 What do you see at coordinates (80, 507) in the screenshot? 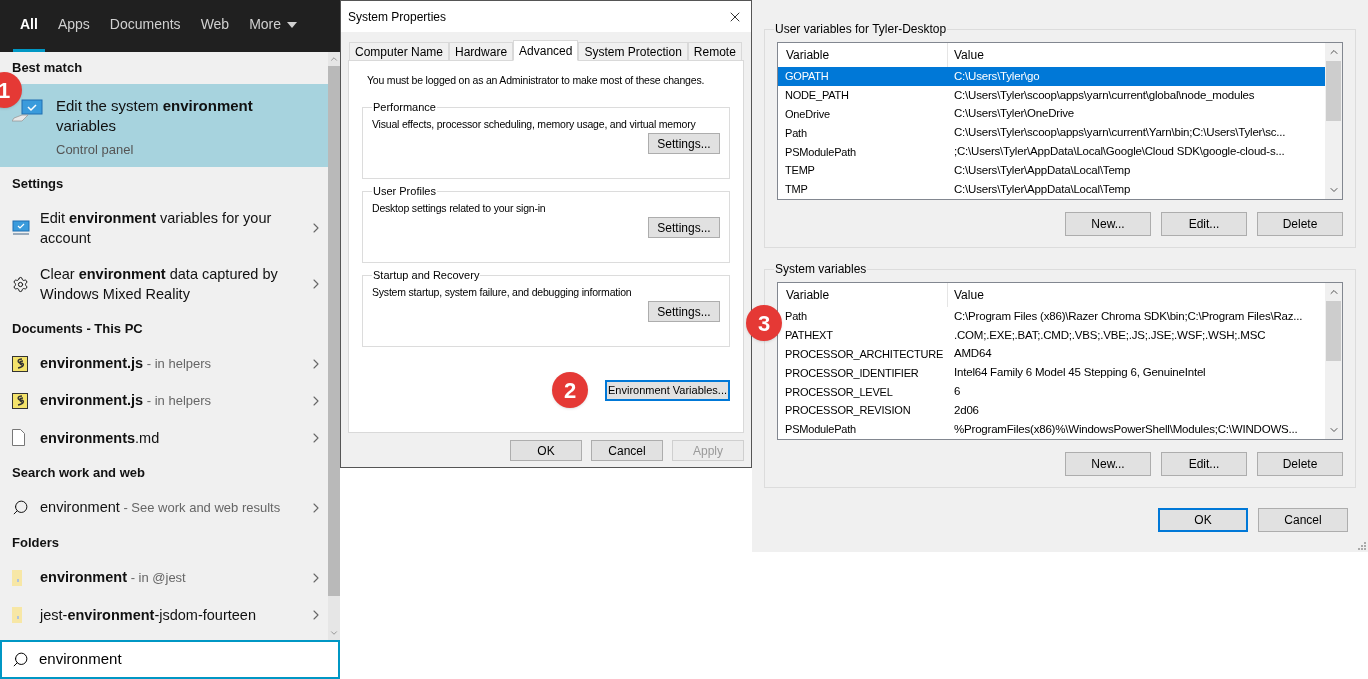
I see `result-text: environment` at bounding box center [80, 507].